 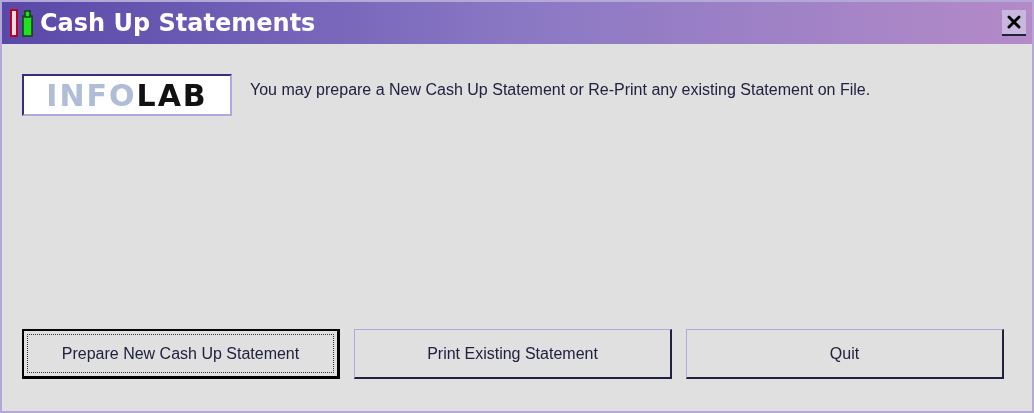 I want to click on logo: INFOLAB, so click(x=127, y=95).